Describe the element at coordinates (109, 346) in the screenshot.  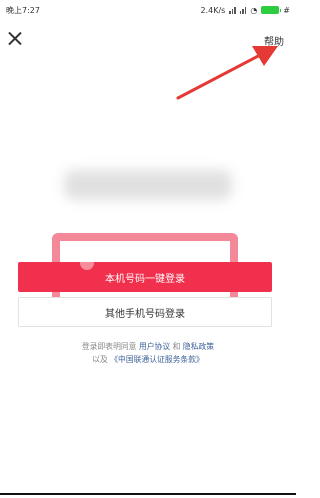
I see `agreement-prefix: 登录即表明同意` at that location.